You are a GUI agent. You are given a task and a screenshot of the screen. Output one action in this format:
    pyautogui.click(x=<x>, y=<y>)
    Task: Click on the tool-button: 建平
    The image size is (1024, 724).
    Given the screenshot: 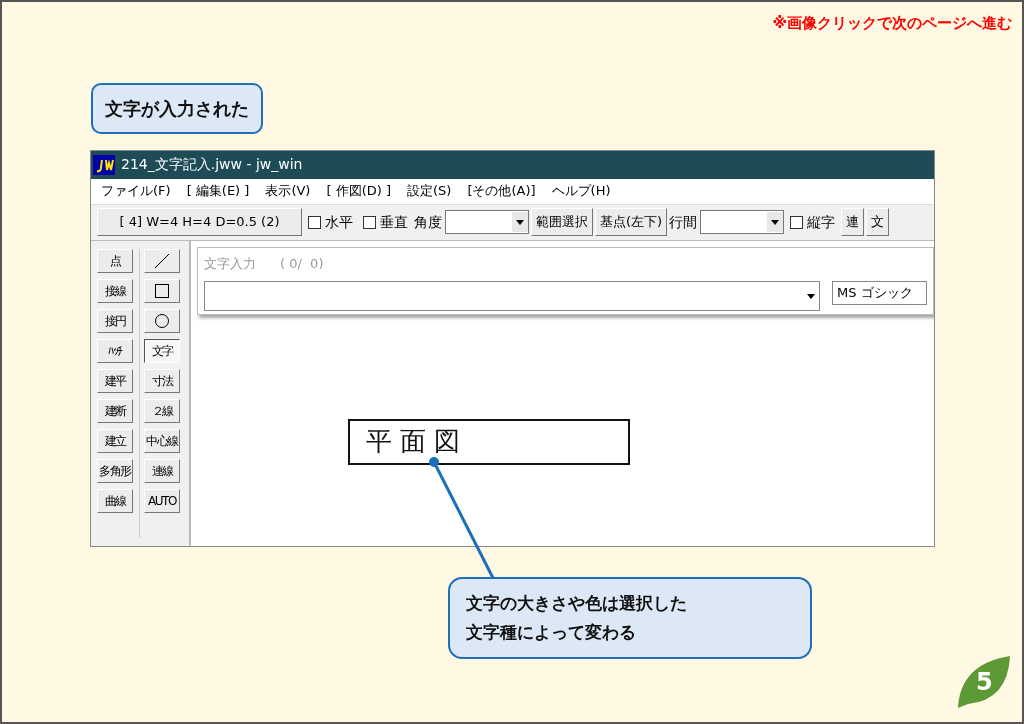 What is the action you would take?
    pyautogui.click(x=115, y=380)
    